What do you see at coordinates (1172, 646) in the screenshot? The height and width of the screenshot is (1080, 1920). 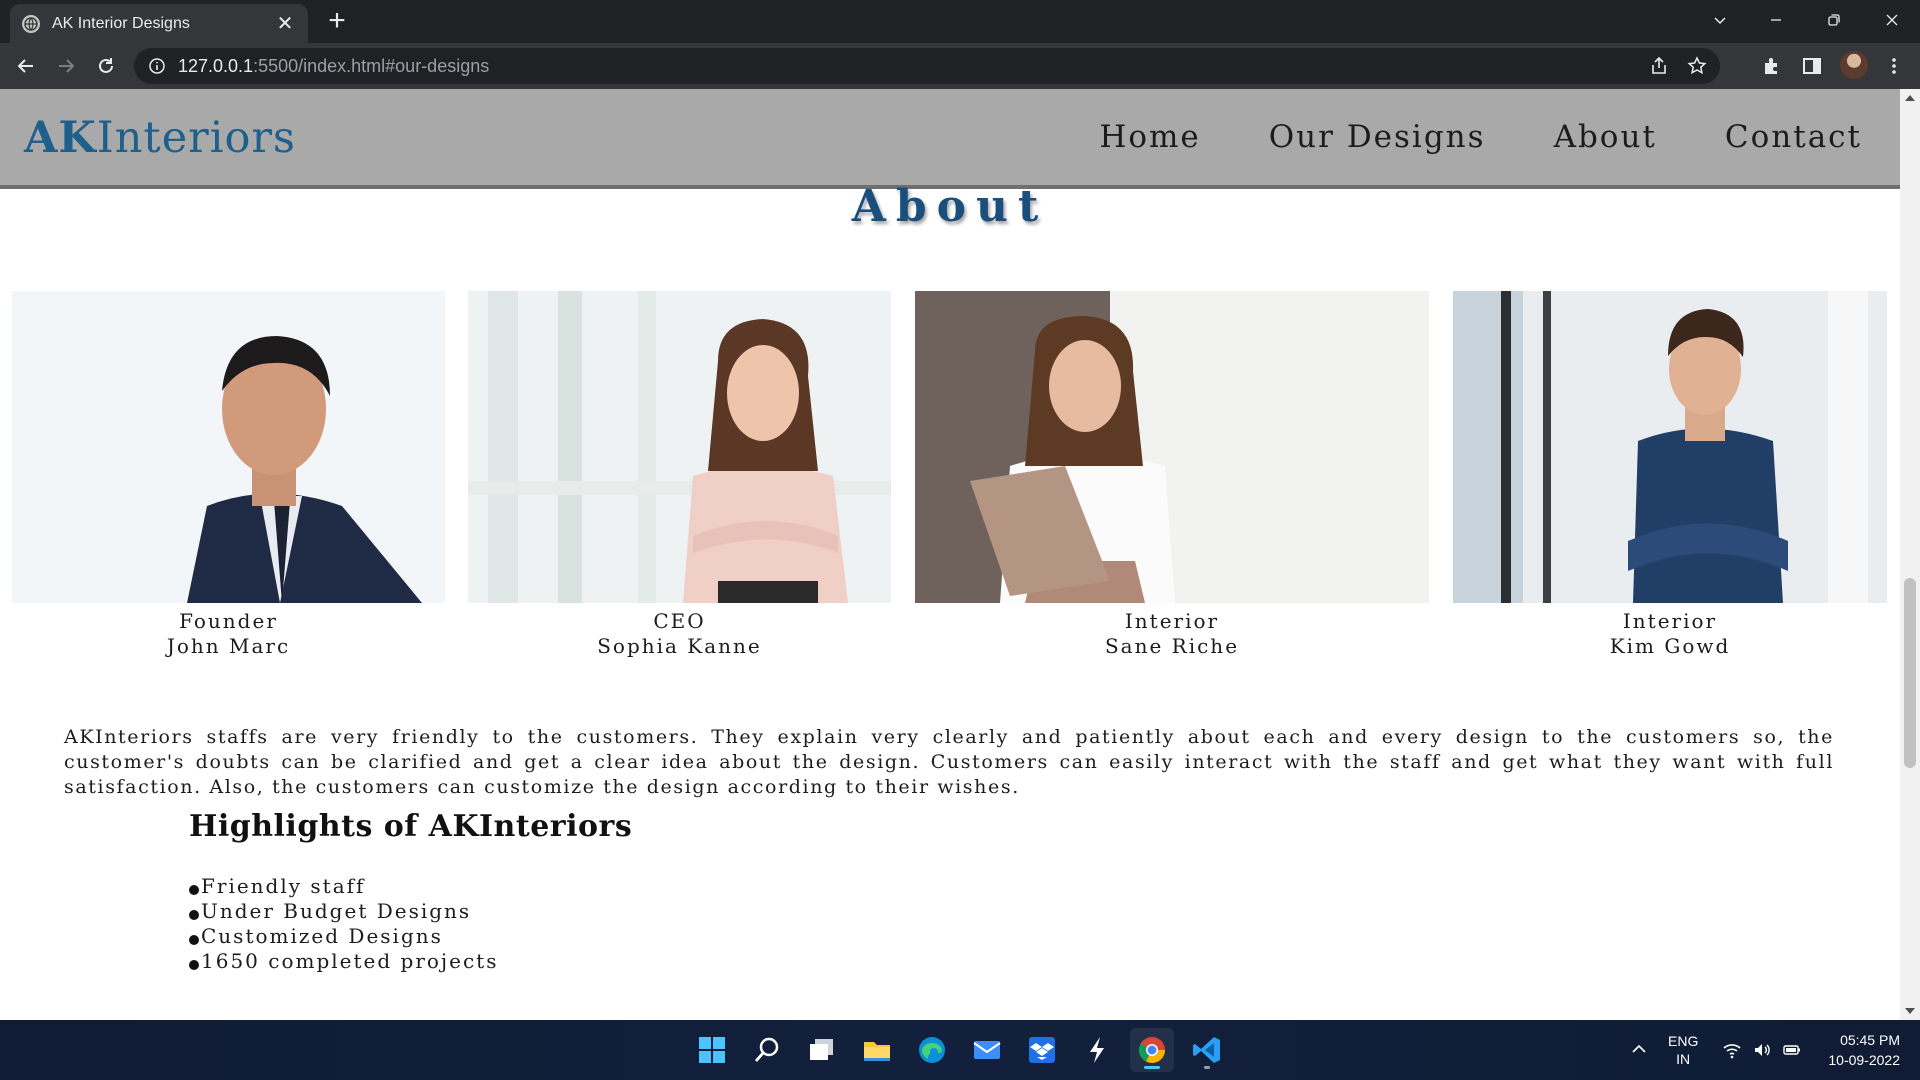 I see `team-name: Sane Riche` at bounding box center [1172, 646].